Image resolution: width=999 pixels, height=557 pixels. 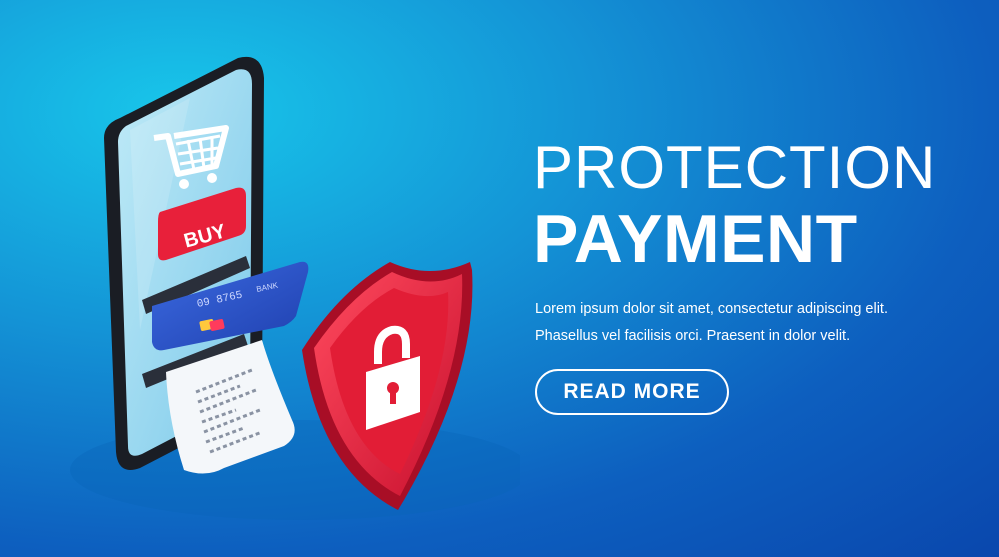 What do you see at coordinates (695, 239) in the screenshot?
I see `headline-payment: PAYMENT` at bounding box center [695, 239].